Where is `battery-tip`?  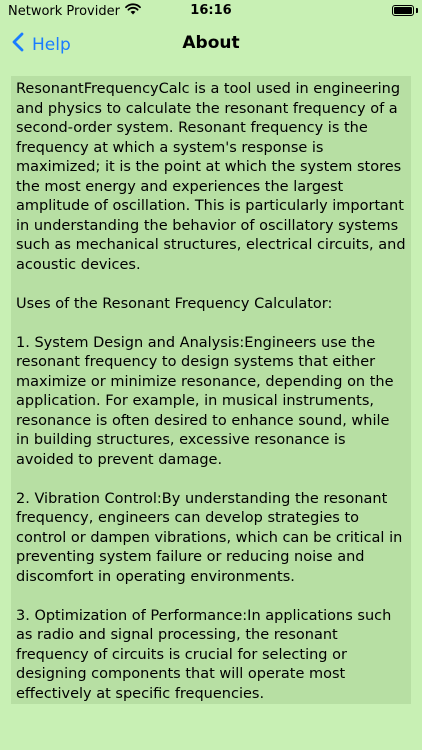 battery-tip is located at coordinates (417, 10).